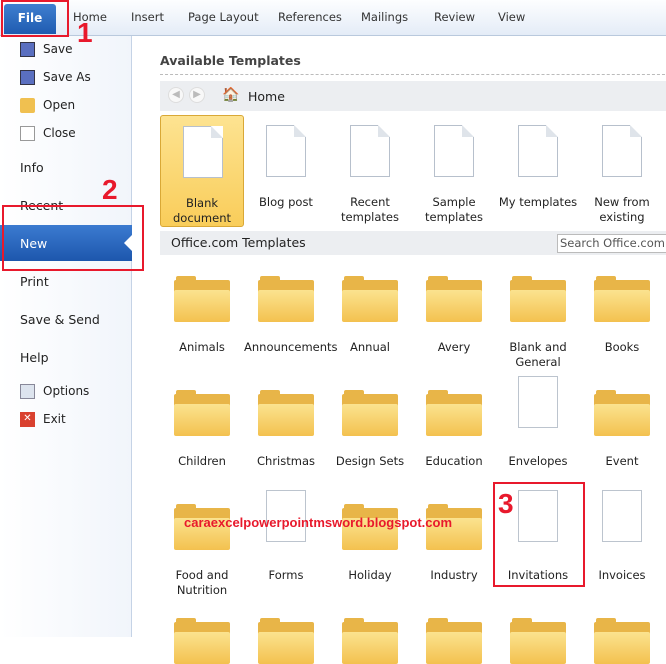  What do you see at coordinates (230, 95) in the screenshot?
I see `home-icon: 🏠` at bounding box center [230, 95].